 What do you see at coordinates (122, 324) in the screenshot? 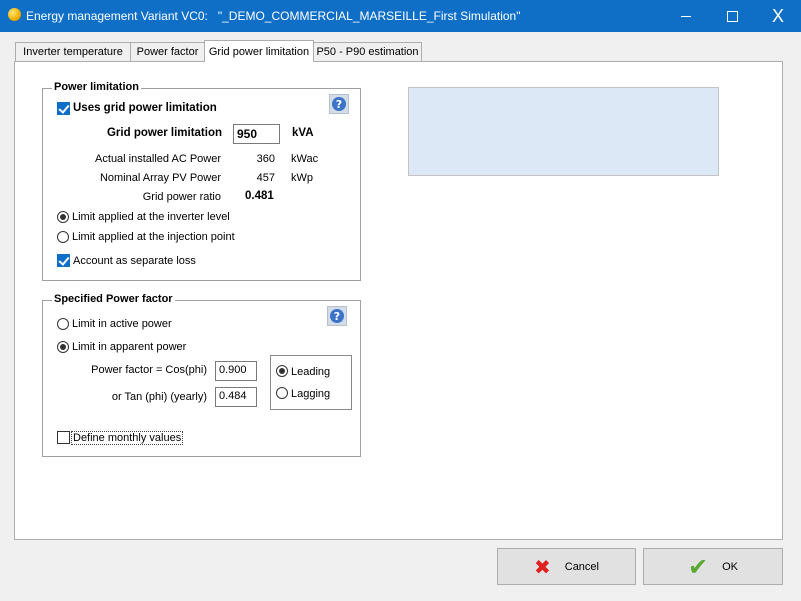
I see `active-power-label: Limit in active power` at bounding box center [122, 324].